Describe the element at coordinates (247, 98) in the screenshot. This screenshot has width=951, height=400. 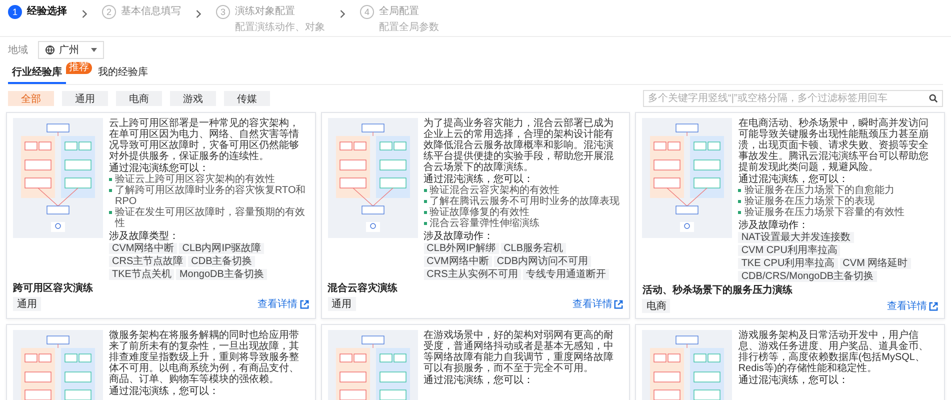
I see `category-chip: 传媒` at that location.